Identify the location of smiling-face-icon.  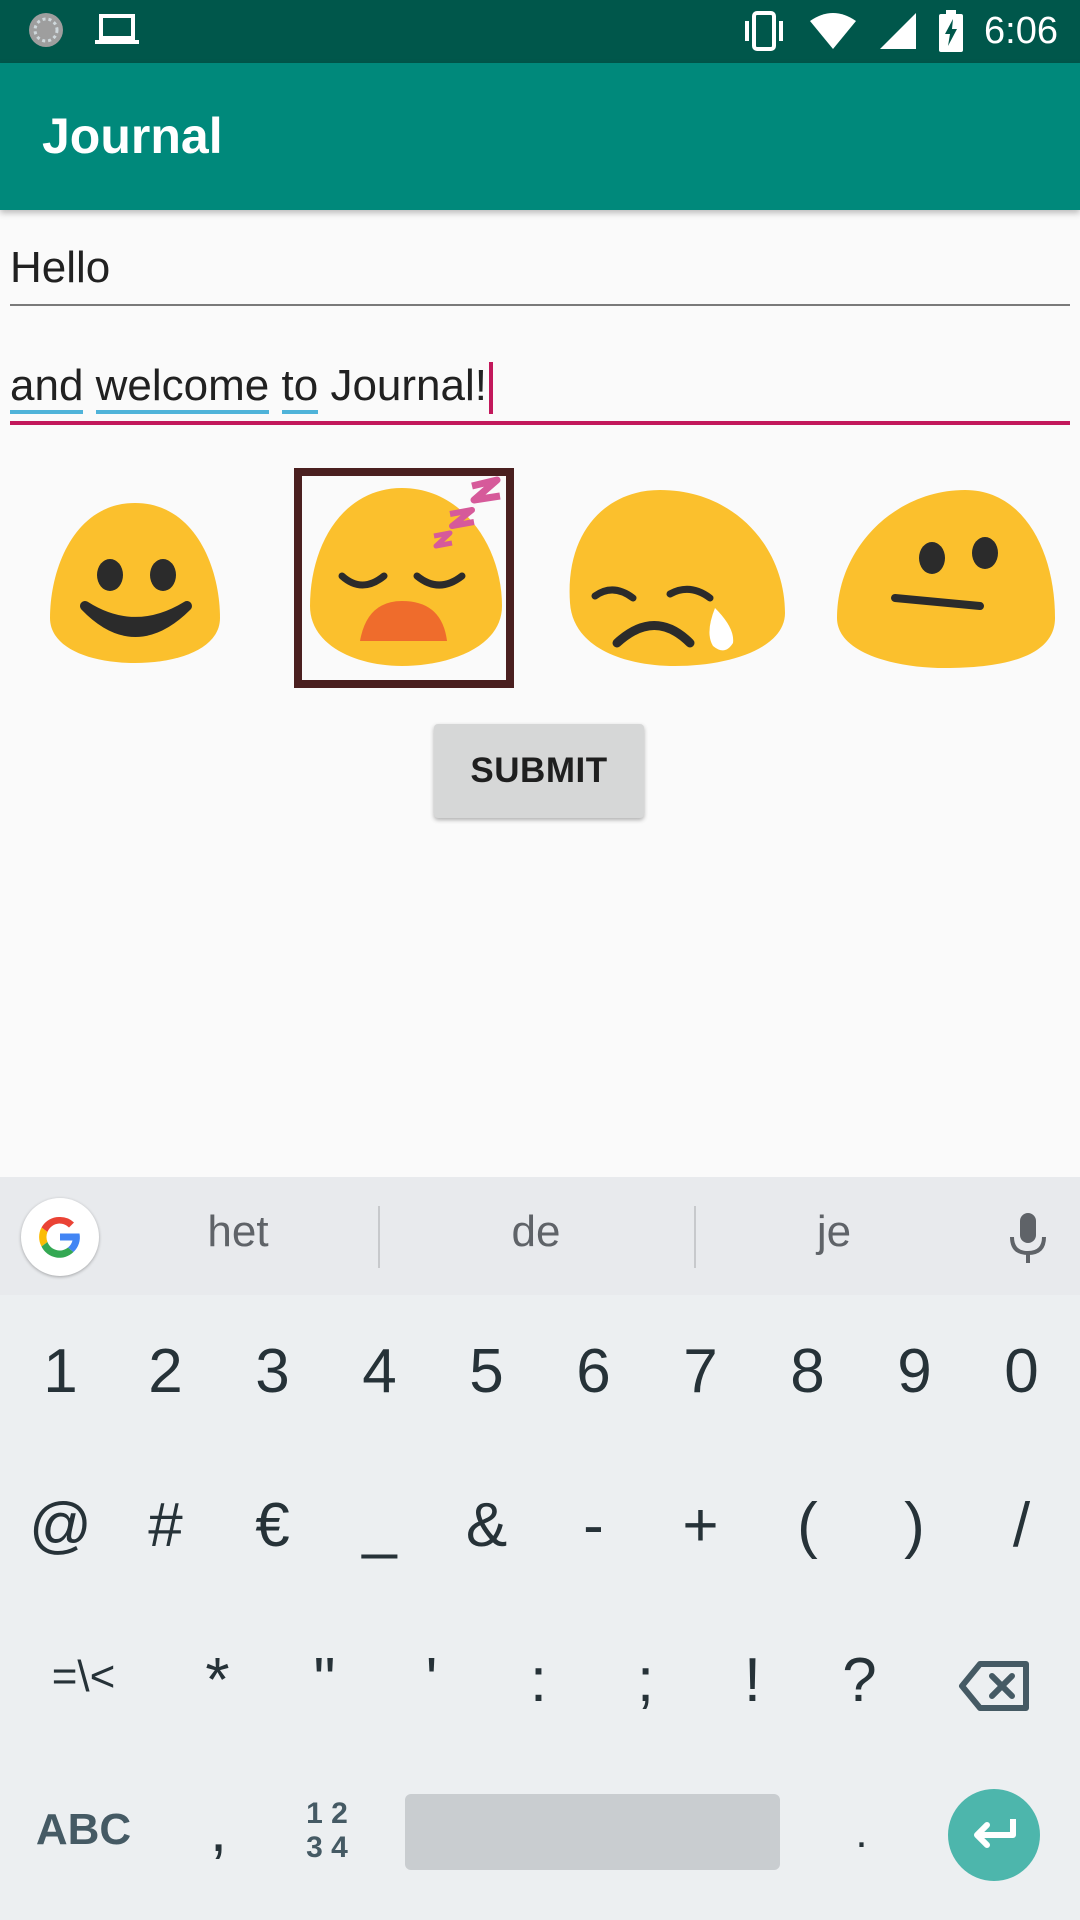
(135, 583).